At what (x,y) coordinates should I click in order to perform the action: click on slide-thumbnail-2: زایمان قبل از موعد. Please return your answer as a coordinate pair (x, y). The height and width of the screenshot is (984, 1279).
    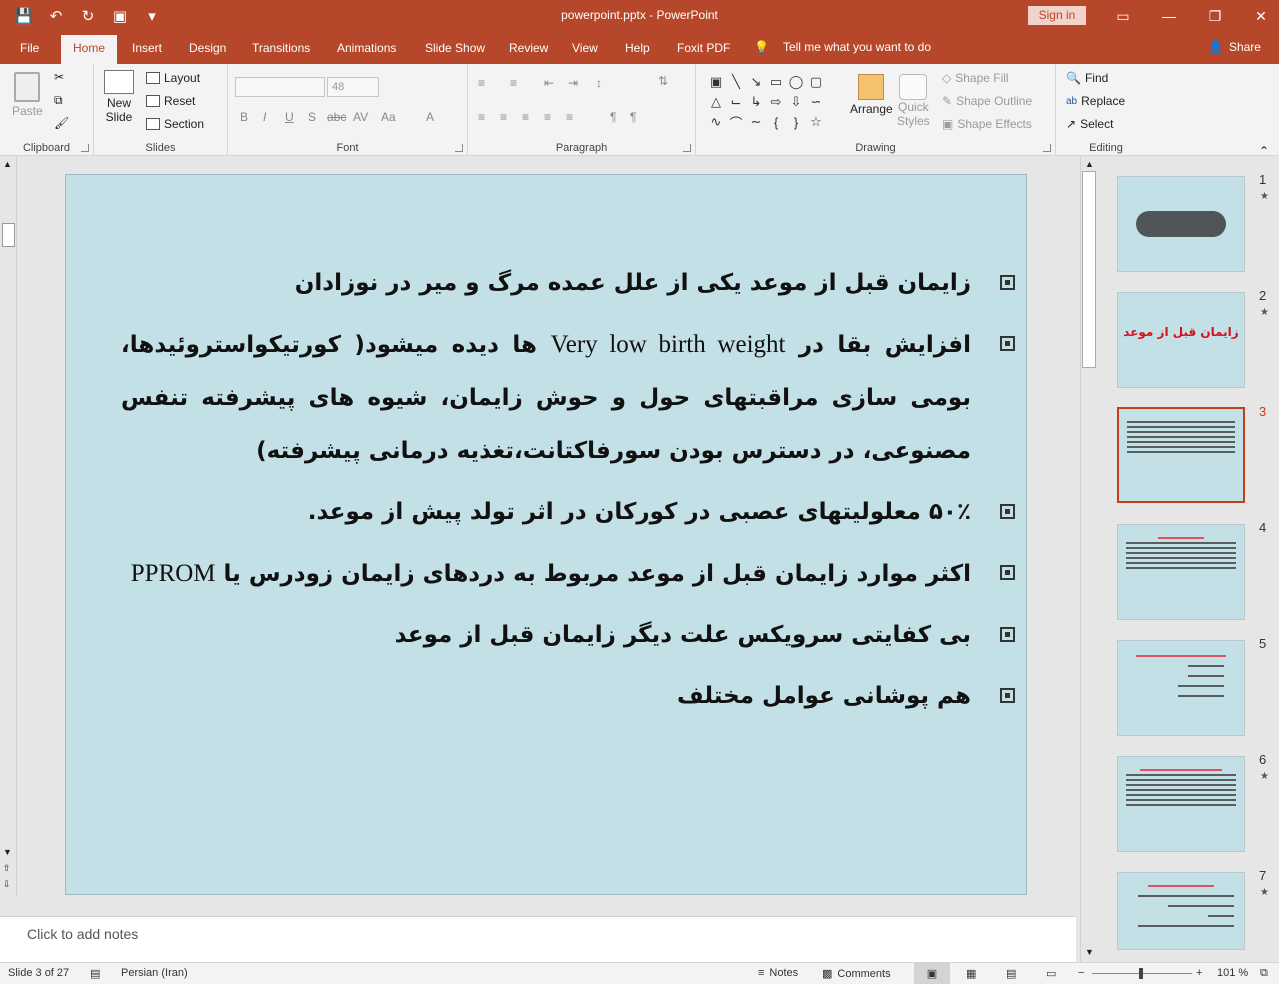
    Looking at the image, I should click on (1181, 340).